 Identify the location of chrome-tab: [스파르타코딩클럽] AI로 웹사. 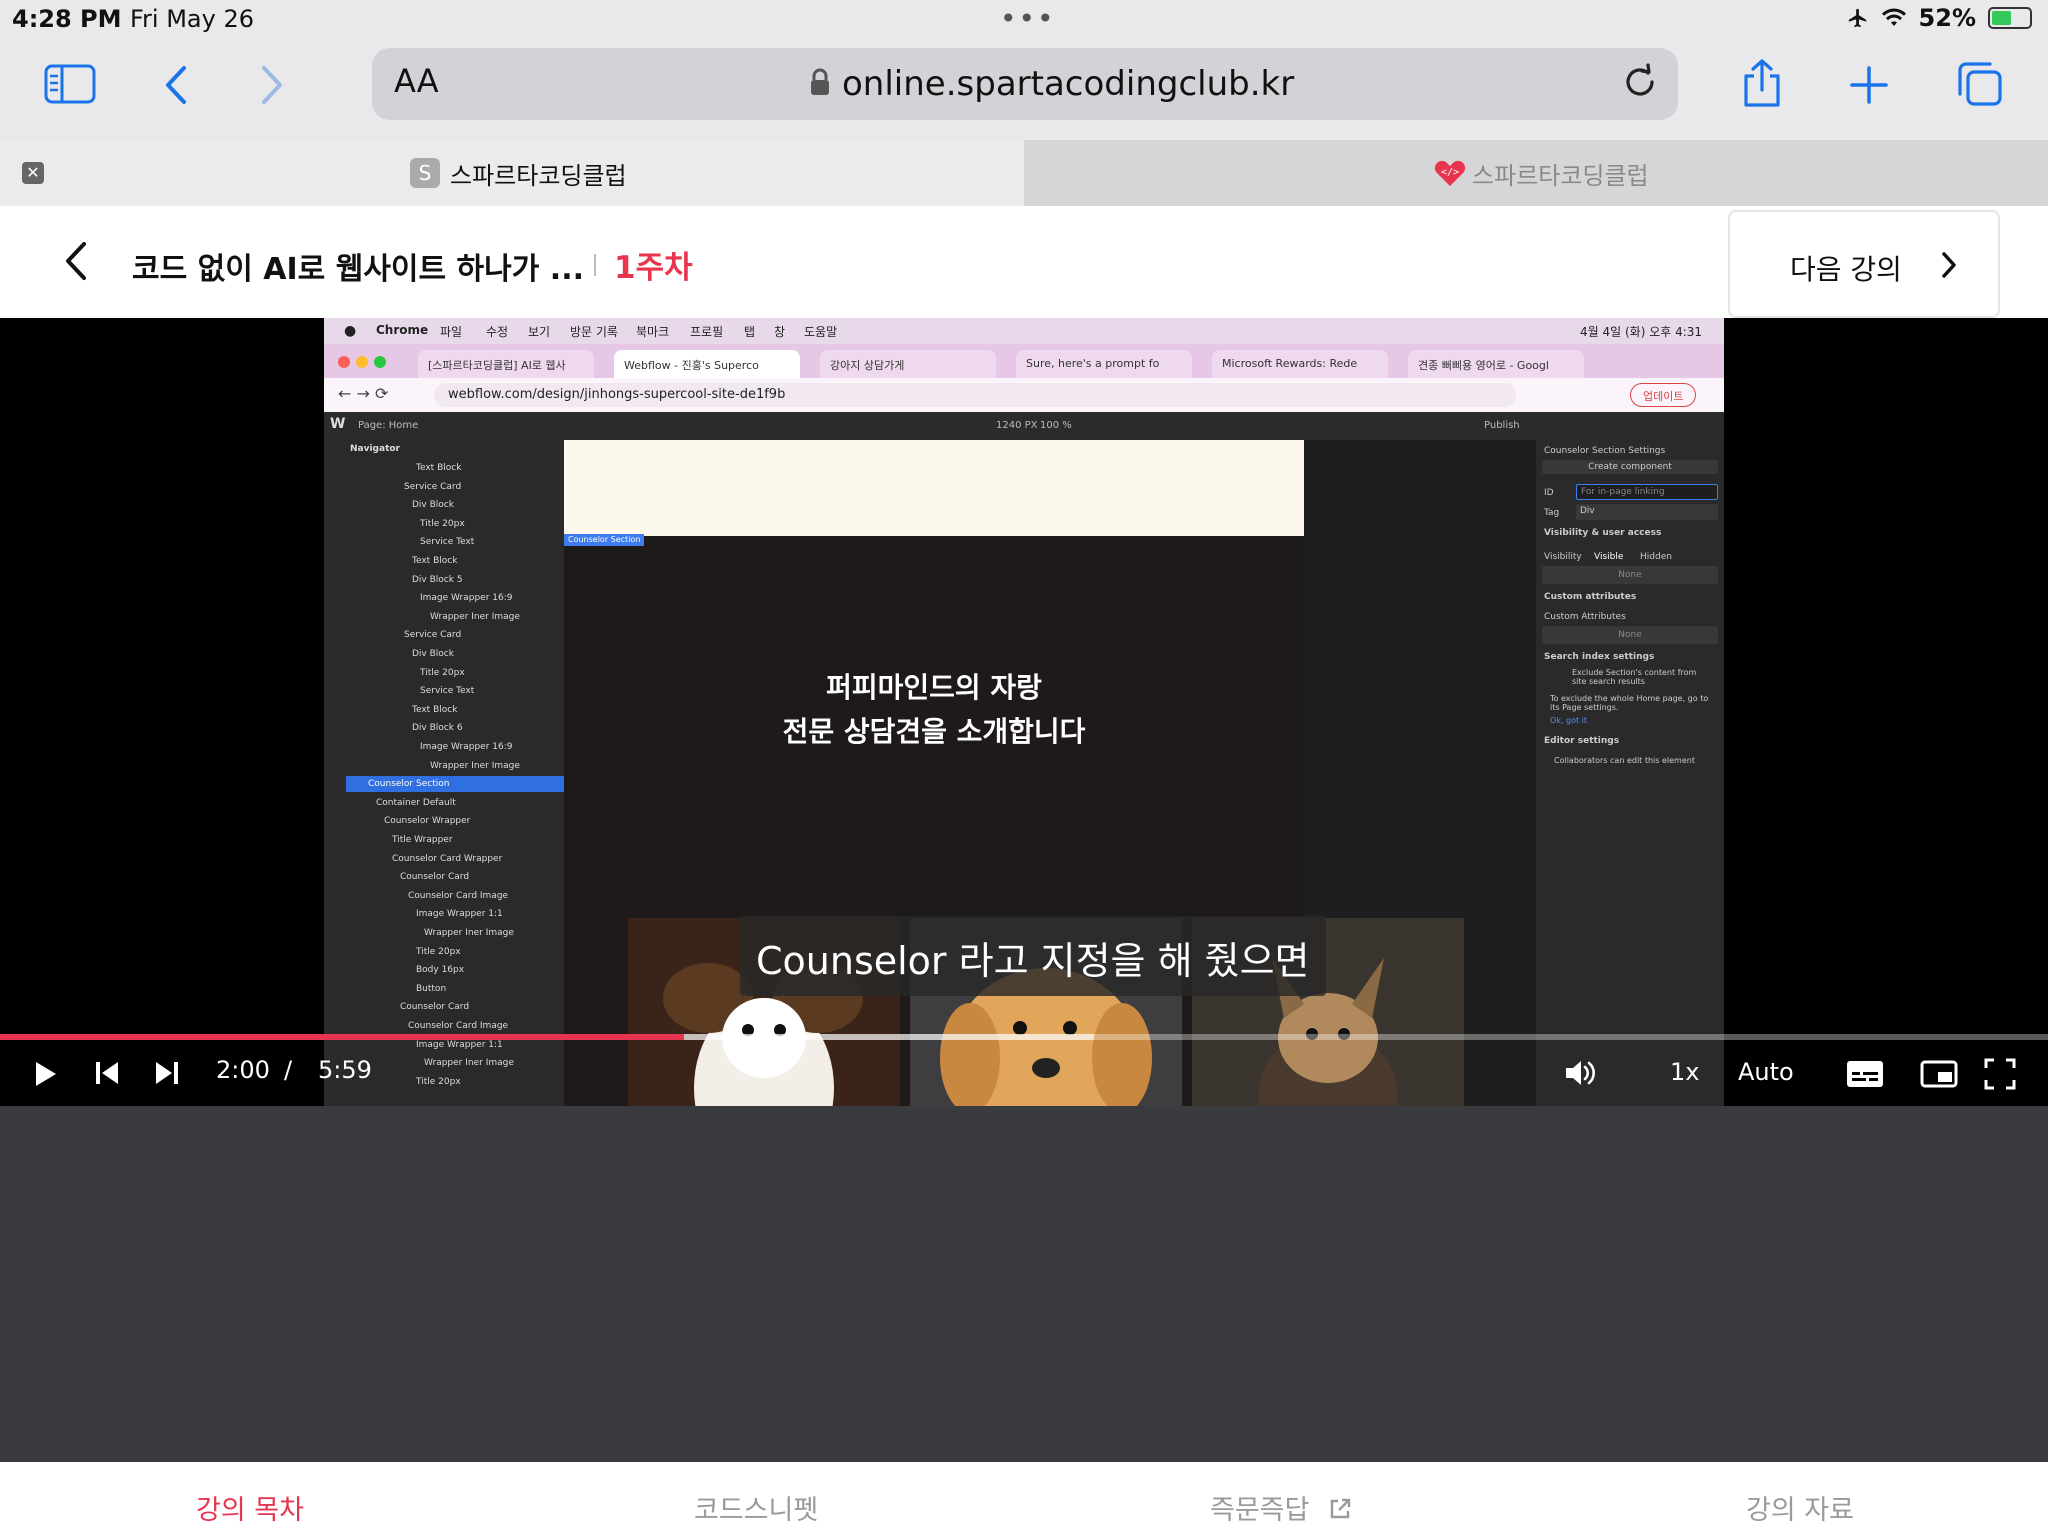
(506, 364).